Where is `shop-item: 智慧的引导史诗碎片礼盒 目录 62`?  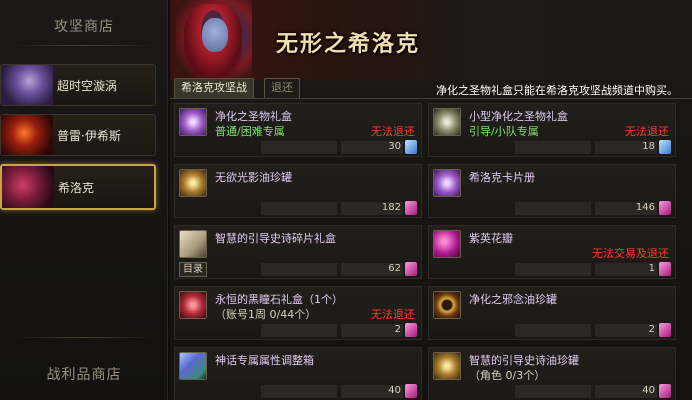 shop-item: 智慧的引导史诗碎片礼盒 目录 62 is located at coordinates (298, 252).